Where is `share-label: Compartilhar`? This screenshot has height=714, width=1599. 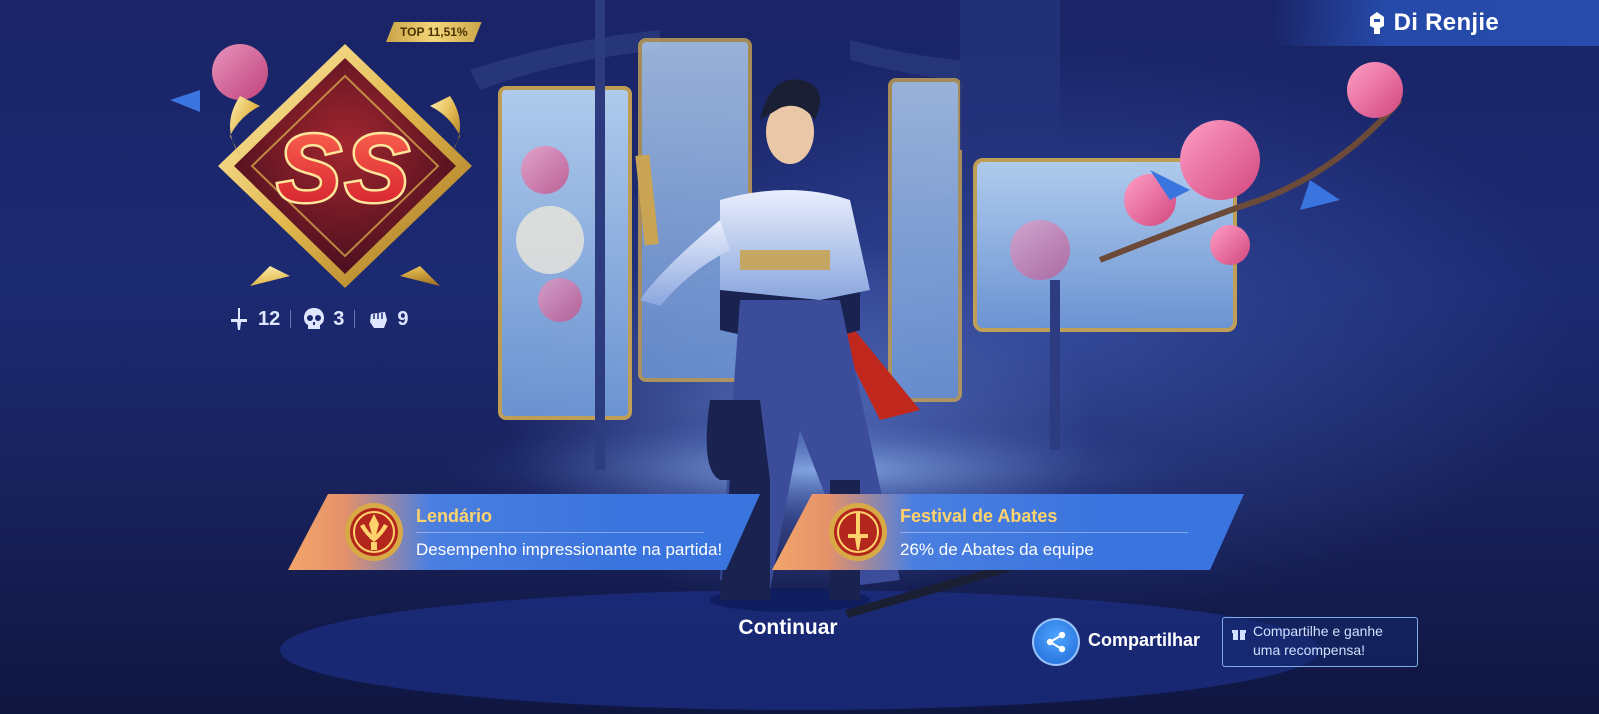
share-label: Compartilhar is located at coordinates (1144, 640).